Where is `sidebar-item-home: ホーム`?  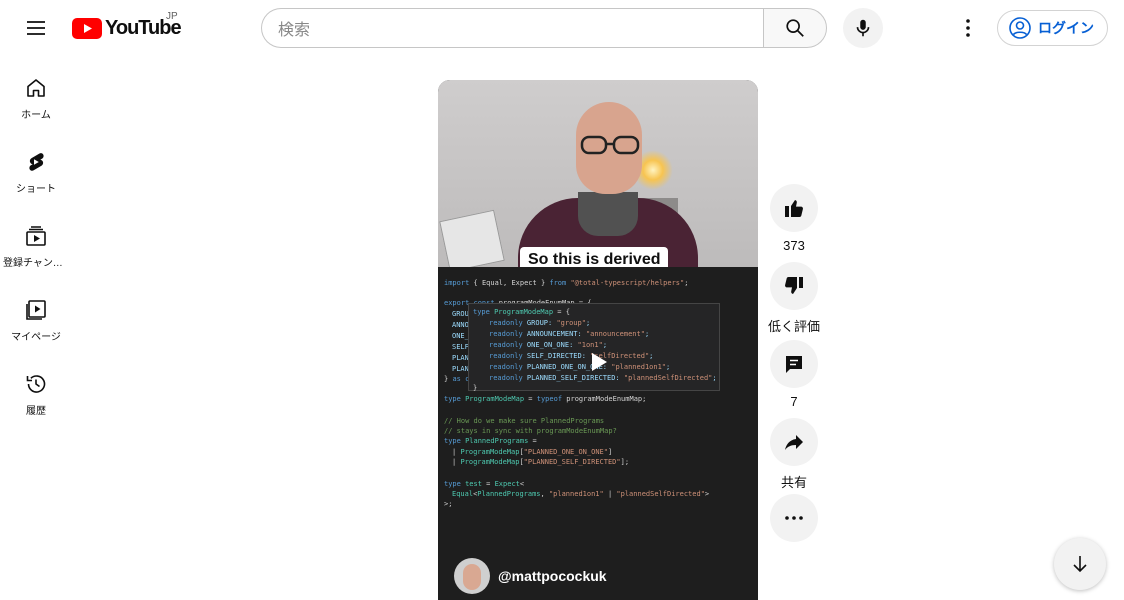 sidebar-item-home: ホーム is located at coordinates (36, 93).